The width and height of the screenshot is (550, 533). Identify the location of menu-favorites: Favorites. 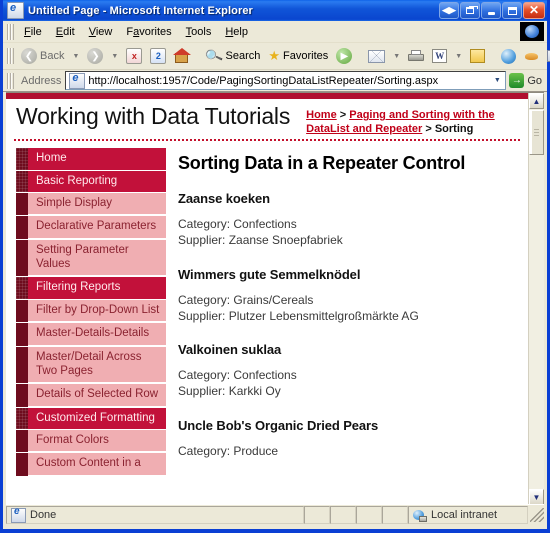
(148, 32).